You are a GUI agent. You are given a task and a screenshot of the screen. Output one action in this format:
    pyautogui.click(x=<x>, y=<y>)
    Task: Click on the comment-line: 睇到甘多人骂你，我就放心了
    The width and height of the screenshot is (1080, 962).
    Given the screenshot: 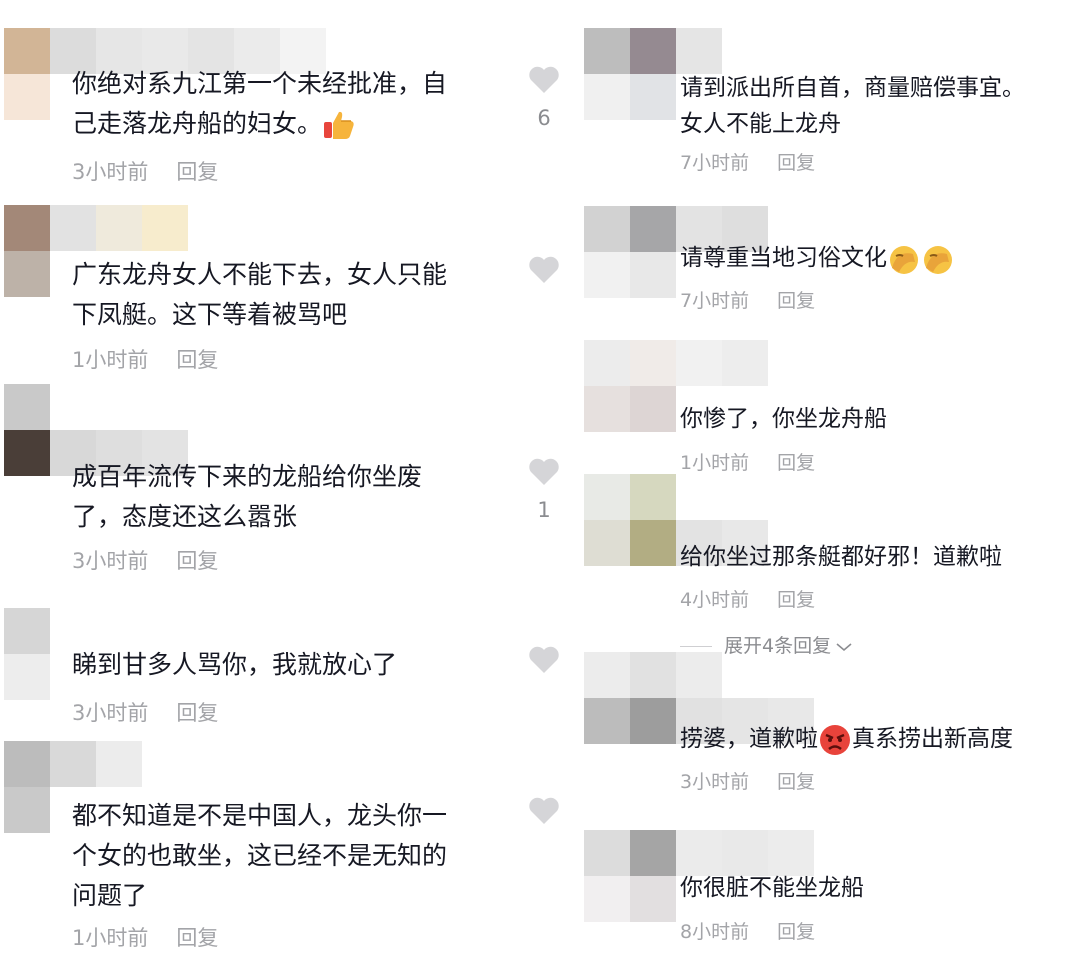 What is the action you would take?
    pyautogui.click(x=235, y=664)
    